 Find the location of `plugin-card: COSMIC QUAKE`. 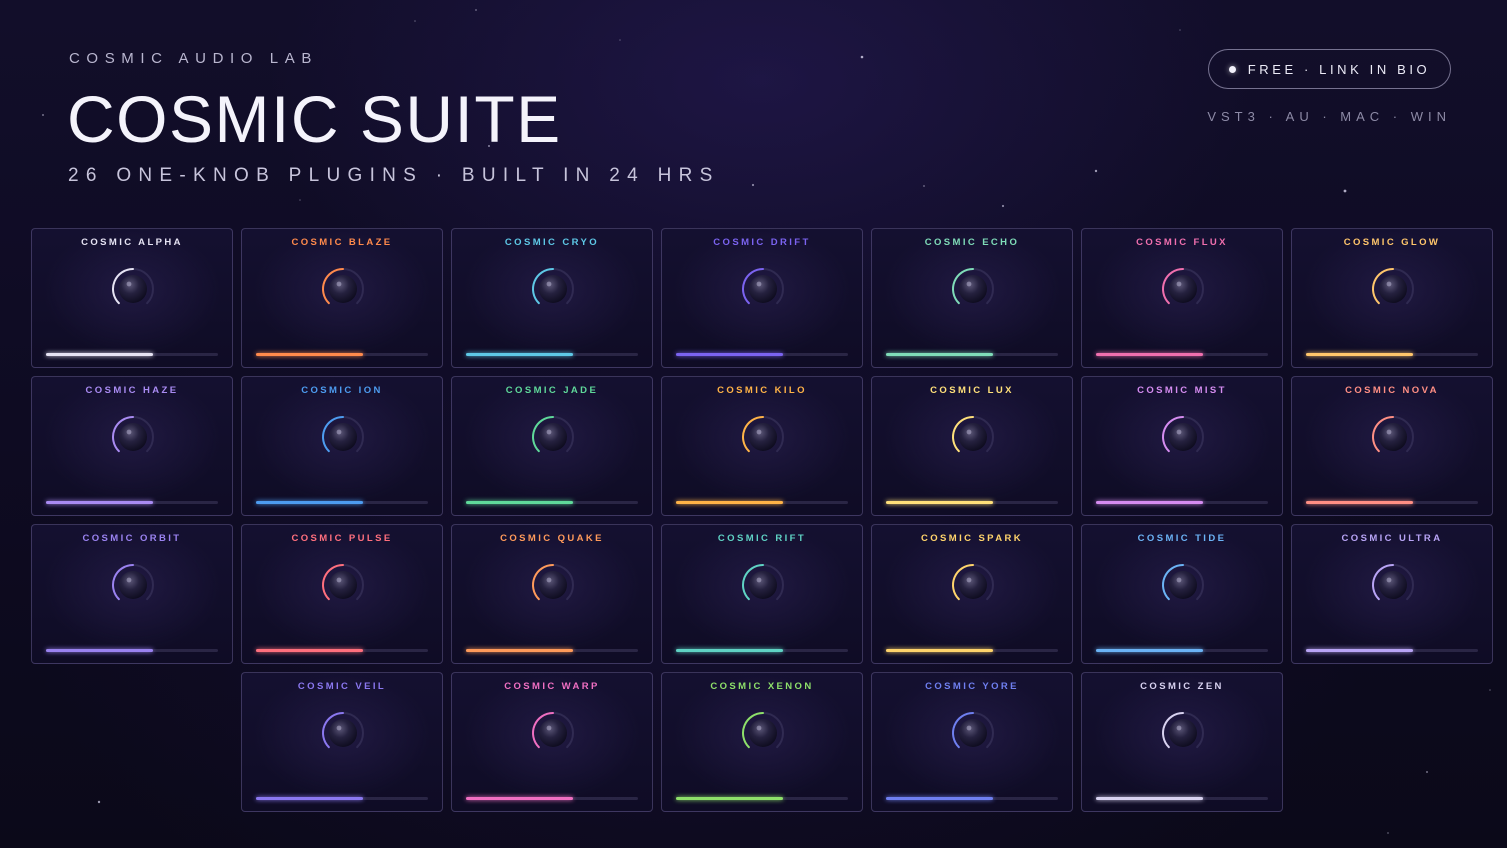

plugin-card: COSMIC QUAKE is located at coordinates (552, 594).